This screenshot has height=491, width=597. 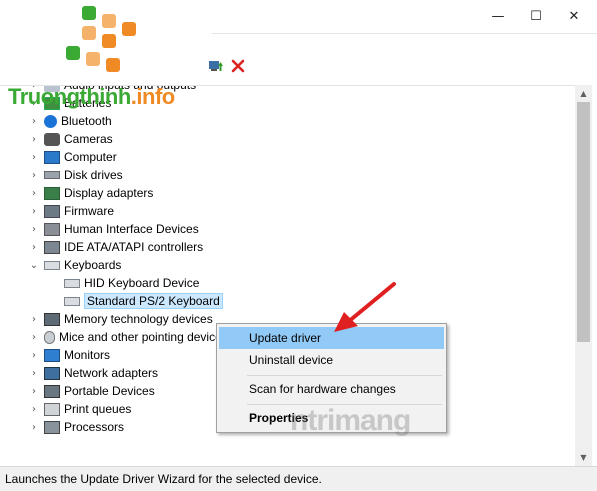 What do you see at coordinates (111, 373) in the screenshot?
I see `tree-item-label: Network adapters` at bounding box center [111, 373].